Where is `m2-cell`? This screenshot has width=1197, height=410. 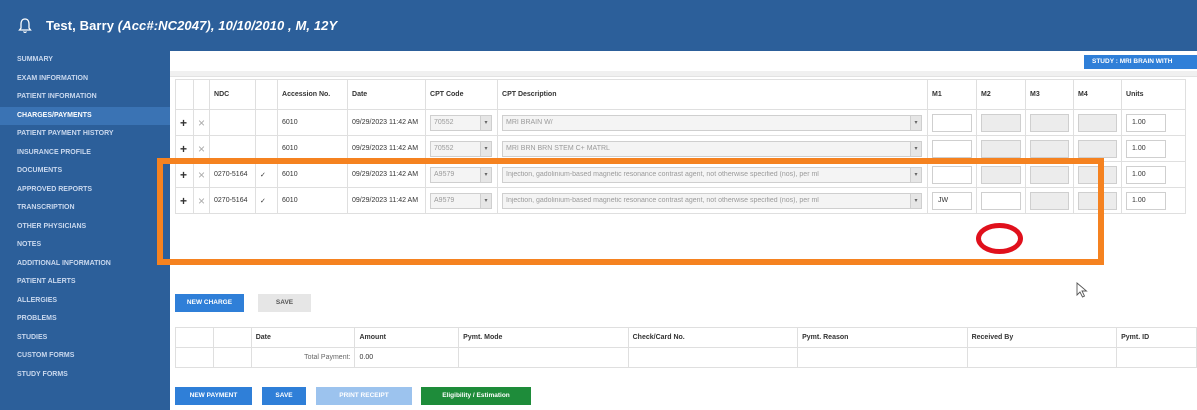
m2-cell is located at coordinates (1001, 200).